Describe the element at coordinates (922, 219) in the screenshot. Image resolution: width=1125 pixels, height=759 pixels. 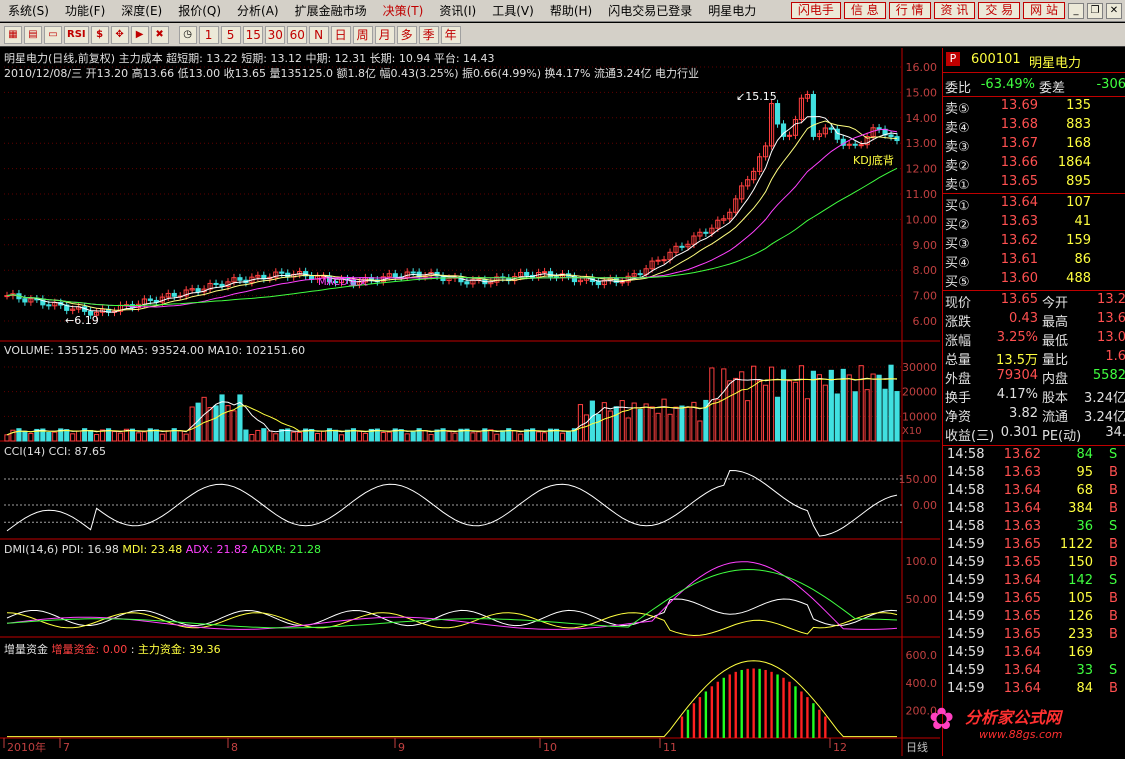
I see `price-tick-label: 10.00` at that location.